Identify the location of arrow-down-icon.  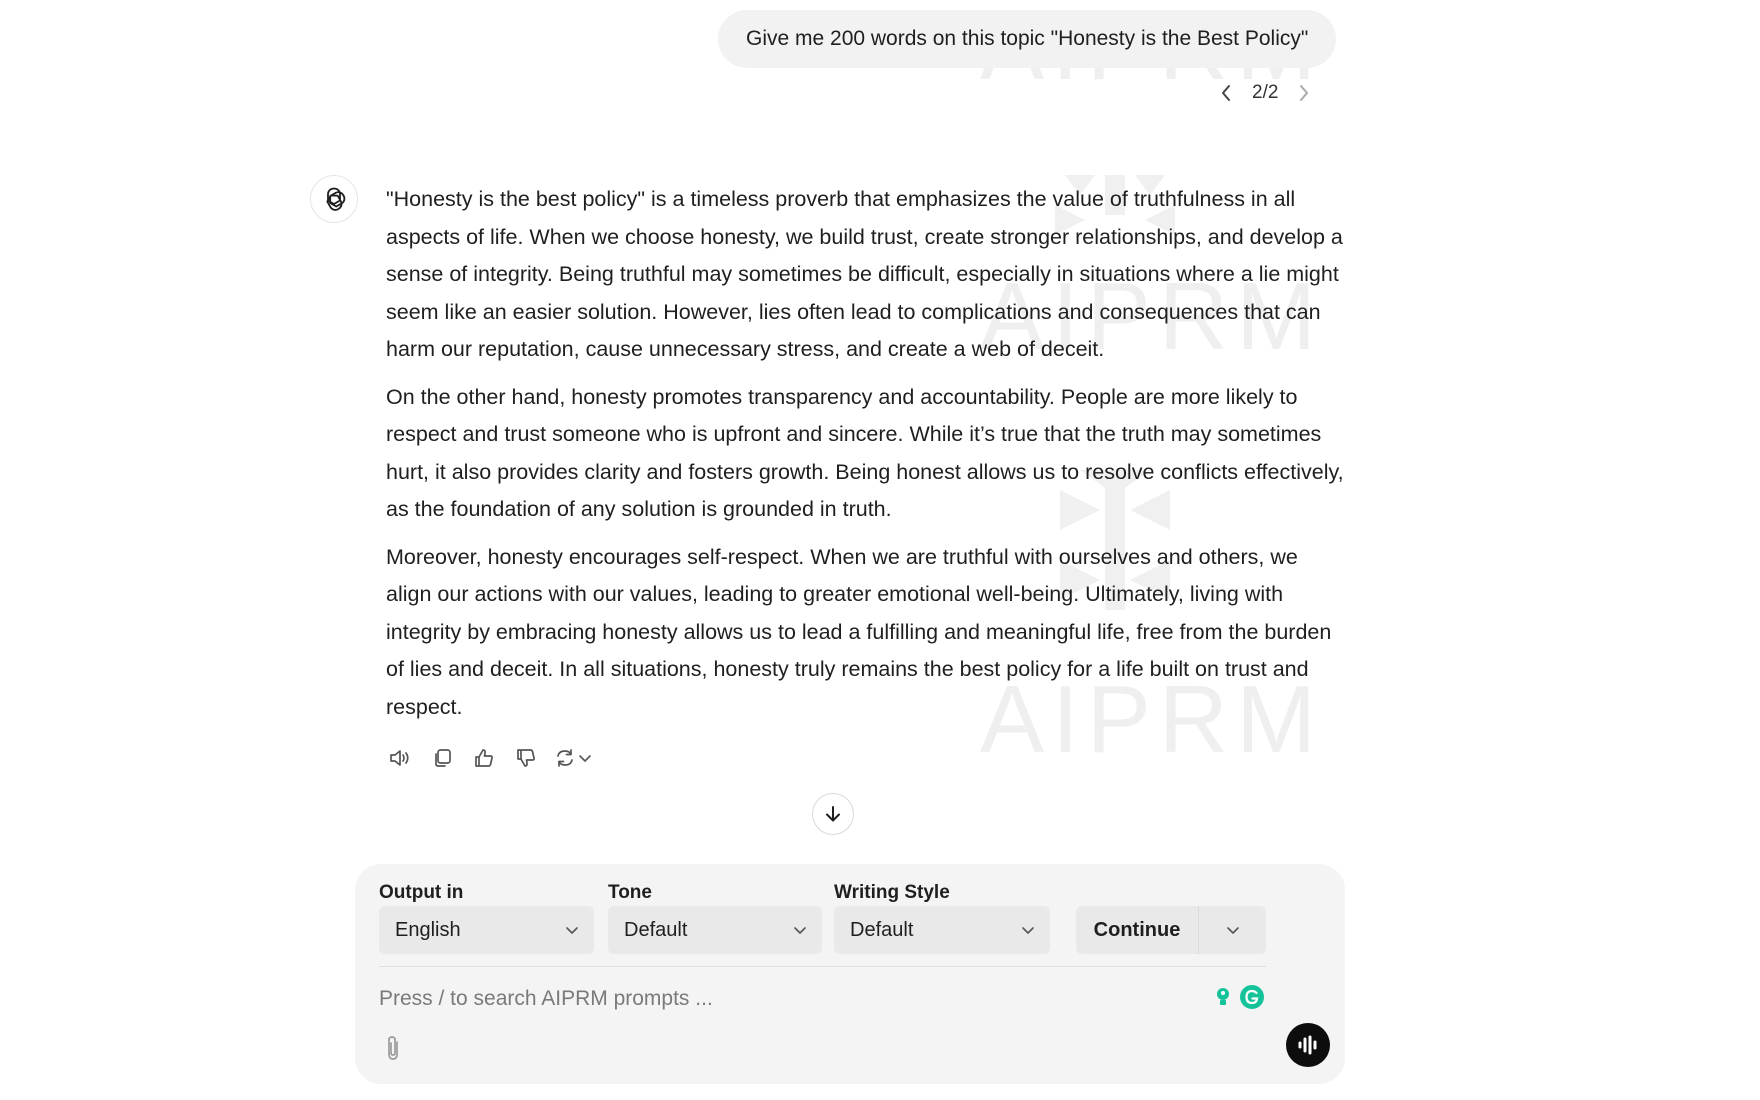
(833, 814).